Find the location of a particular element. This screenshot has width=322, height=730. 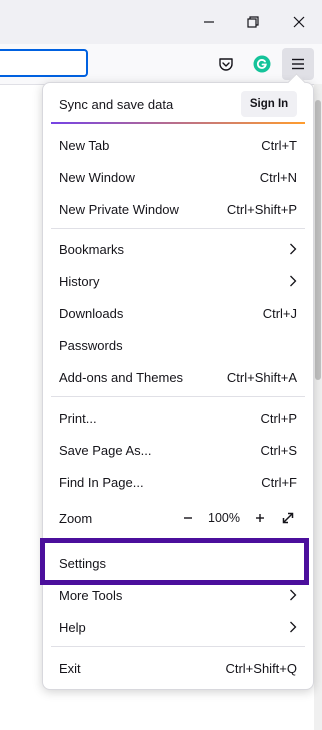

page-scrollbar is located at coordinates (318, 407).